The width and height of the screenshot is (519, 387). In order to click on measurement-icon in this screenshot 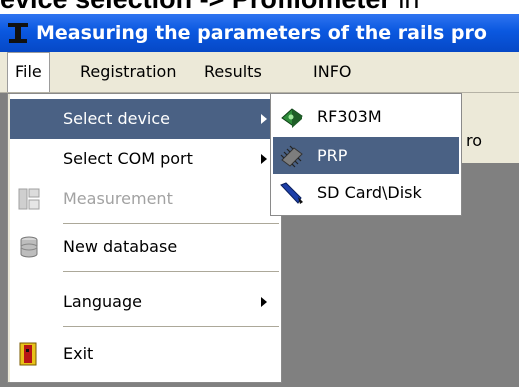, I will do `click(29, 199)`.